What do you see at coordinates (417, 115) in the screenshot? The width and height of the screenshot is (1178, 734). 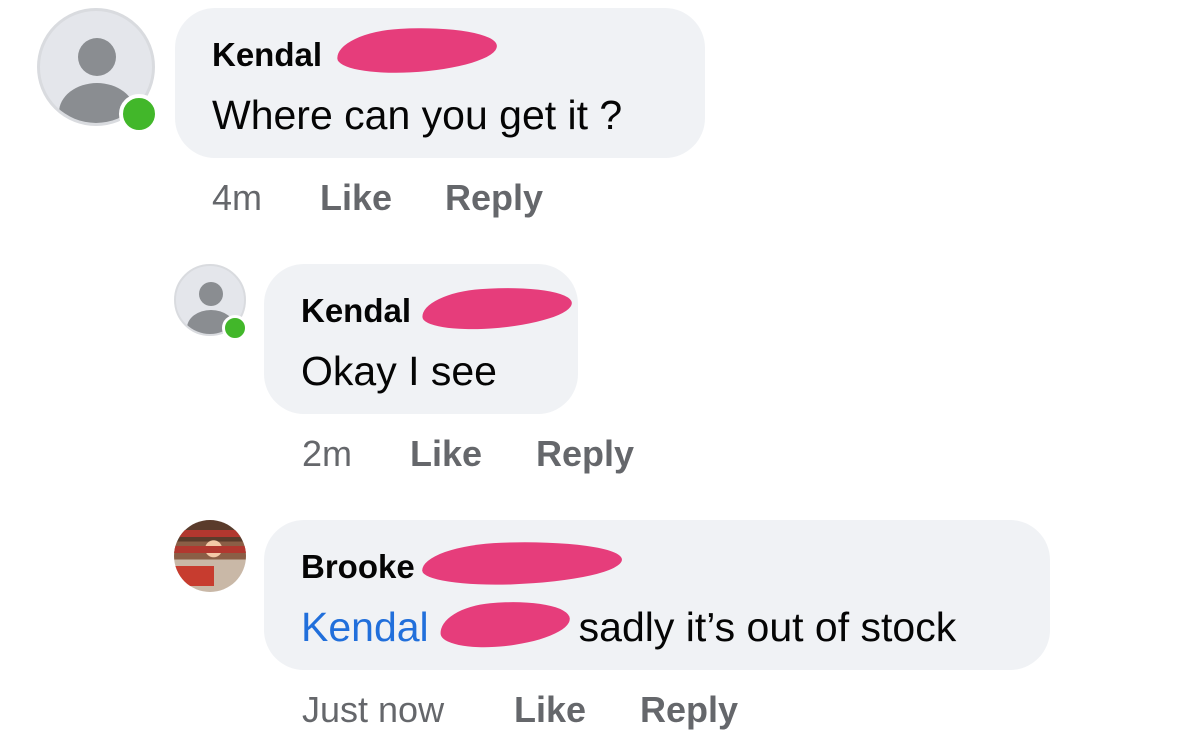 I see `comment-text: Where can you get it ?` at bounding box center [417, 115].